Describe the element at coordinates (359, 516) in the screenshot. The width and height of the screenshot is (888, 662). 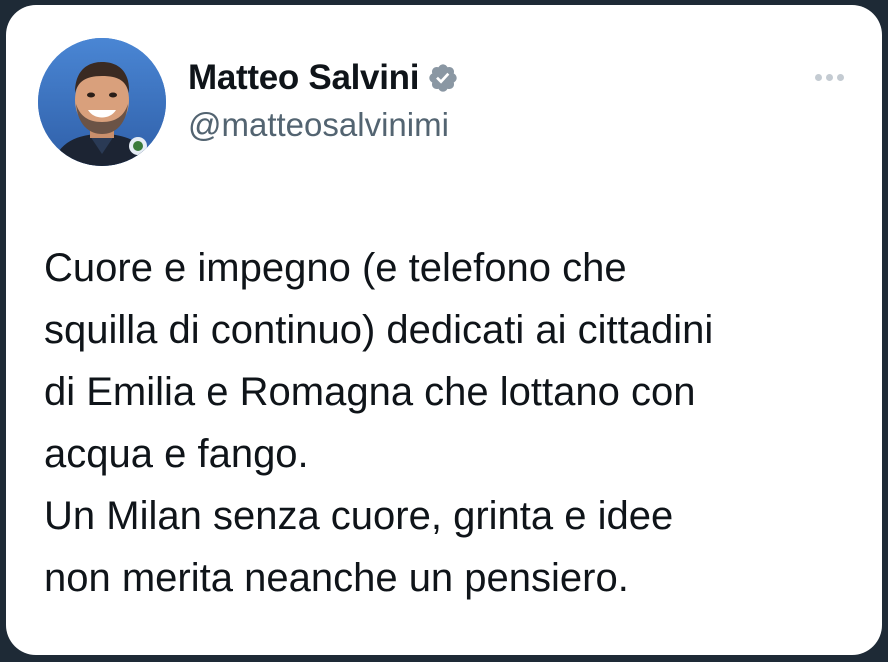
I see `tweet-text-line: Un Milan senza cuore, grinta e idee` at that location.